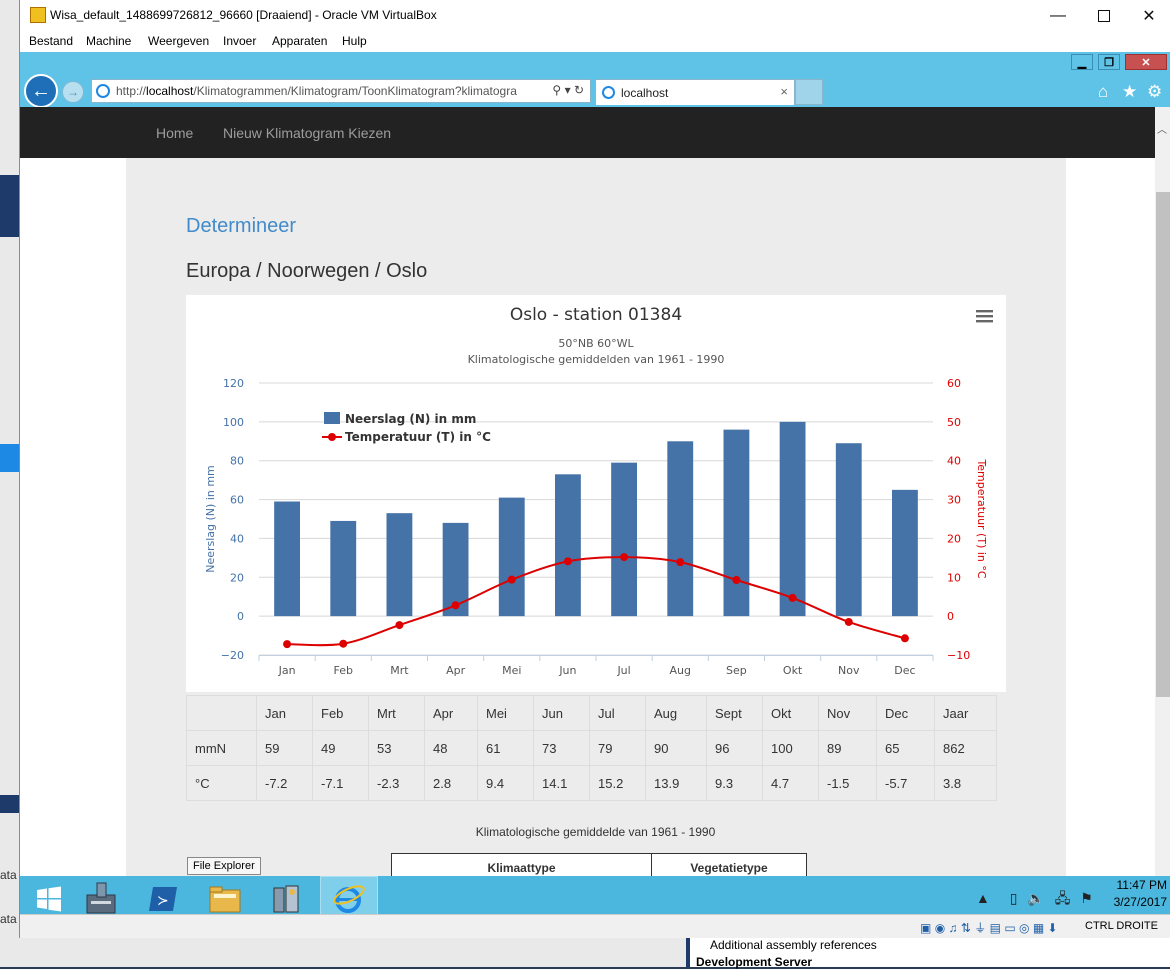  I want to click on table-cell: 9.3, so click(734, 783).